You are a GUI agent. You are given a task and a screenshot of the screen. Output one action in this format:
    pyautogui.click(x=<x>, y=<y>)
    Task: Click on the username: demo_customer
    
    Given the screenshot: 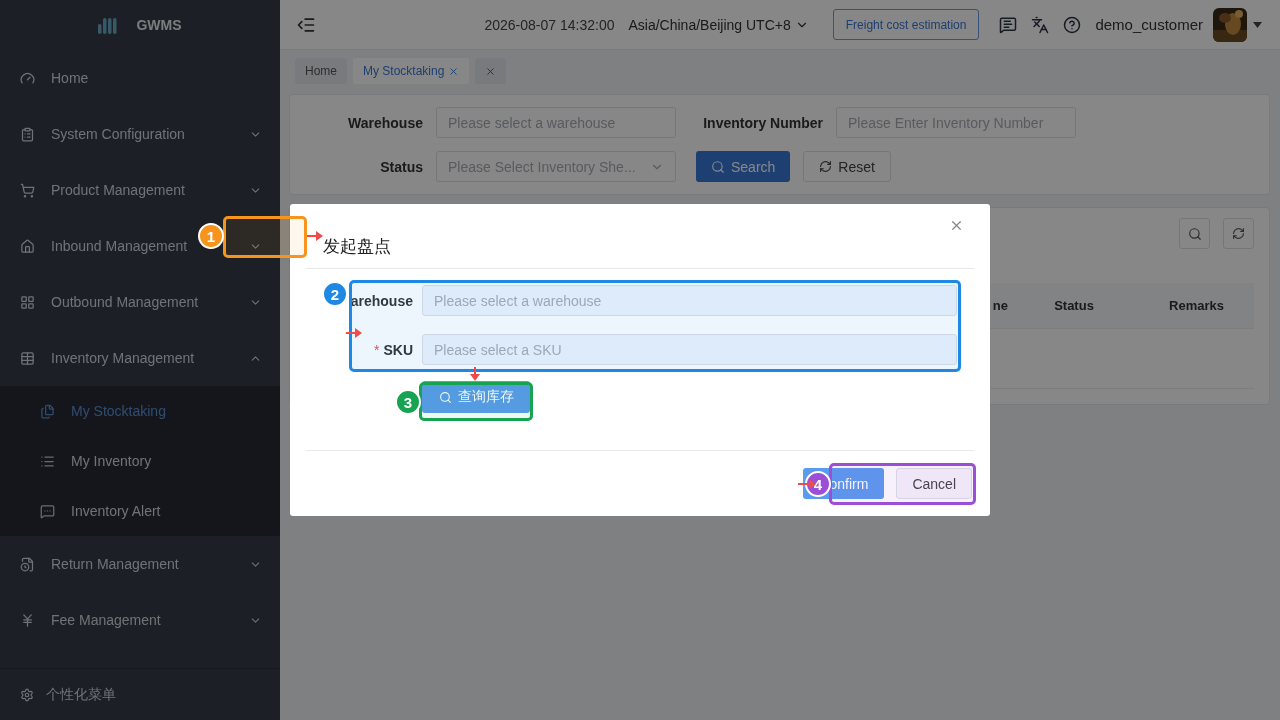 What is the action you would take?
    pyautogui.click(x=1149, y=24)
    